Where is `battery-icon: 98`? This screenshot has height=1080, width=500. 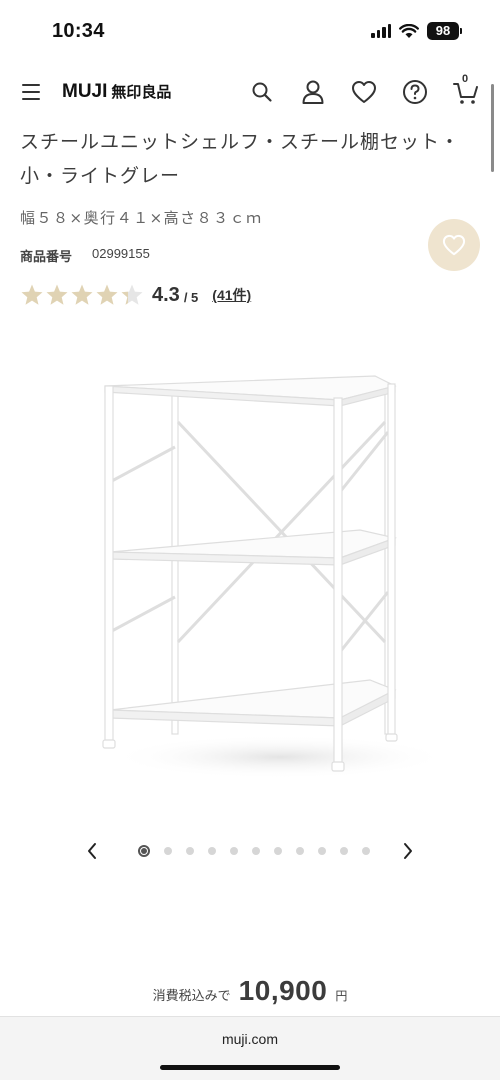 battery-icon: 98 is located at coordinates (444, 31).